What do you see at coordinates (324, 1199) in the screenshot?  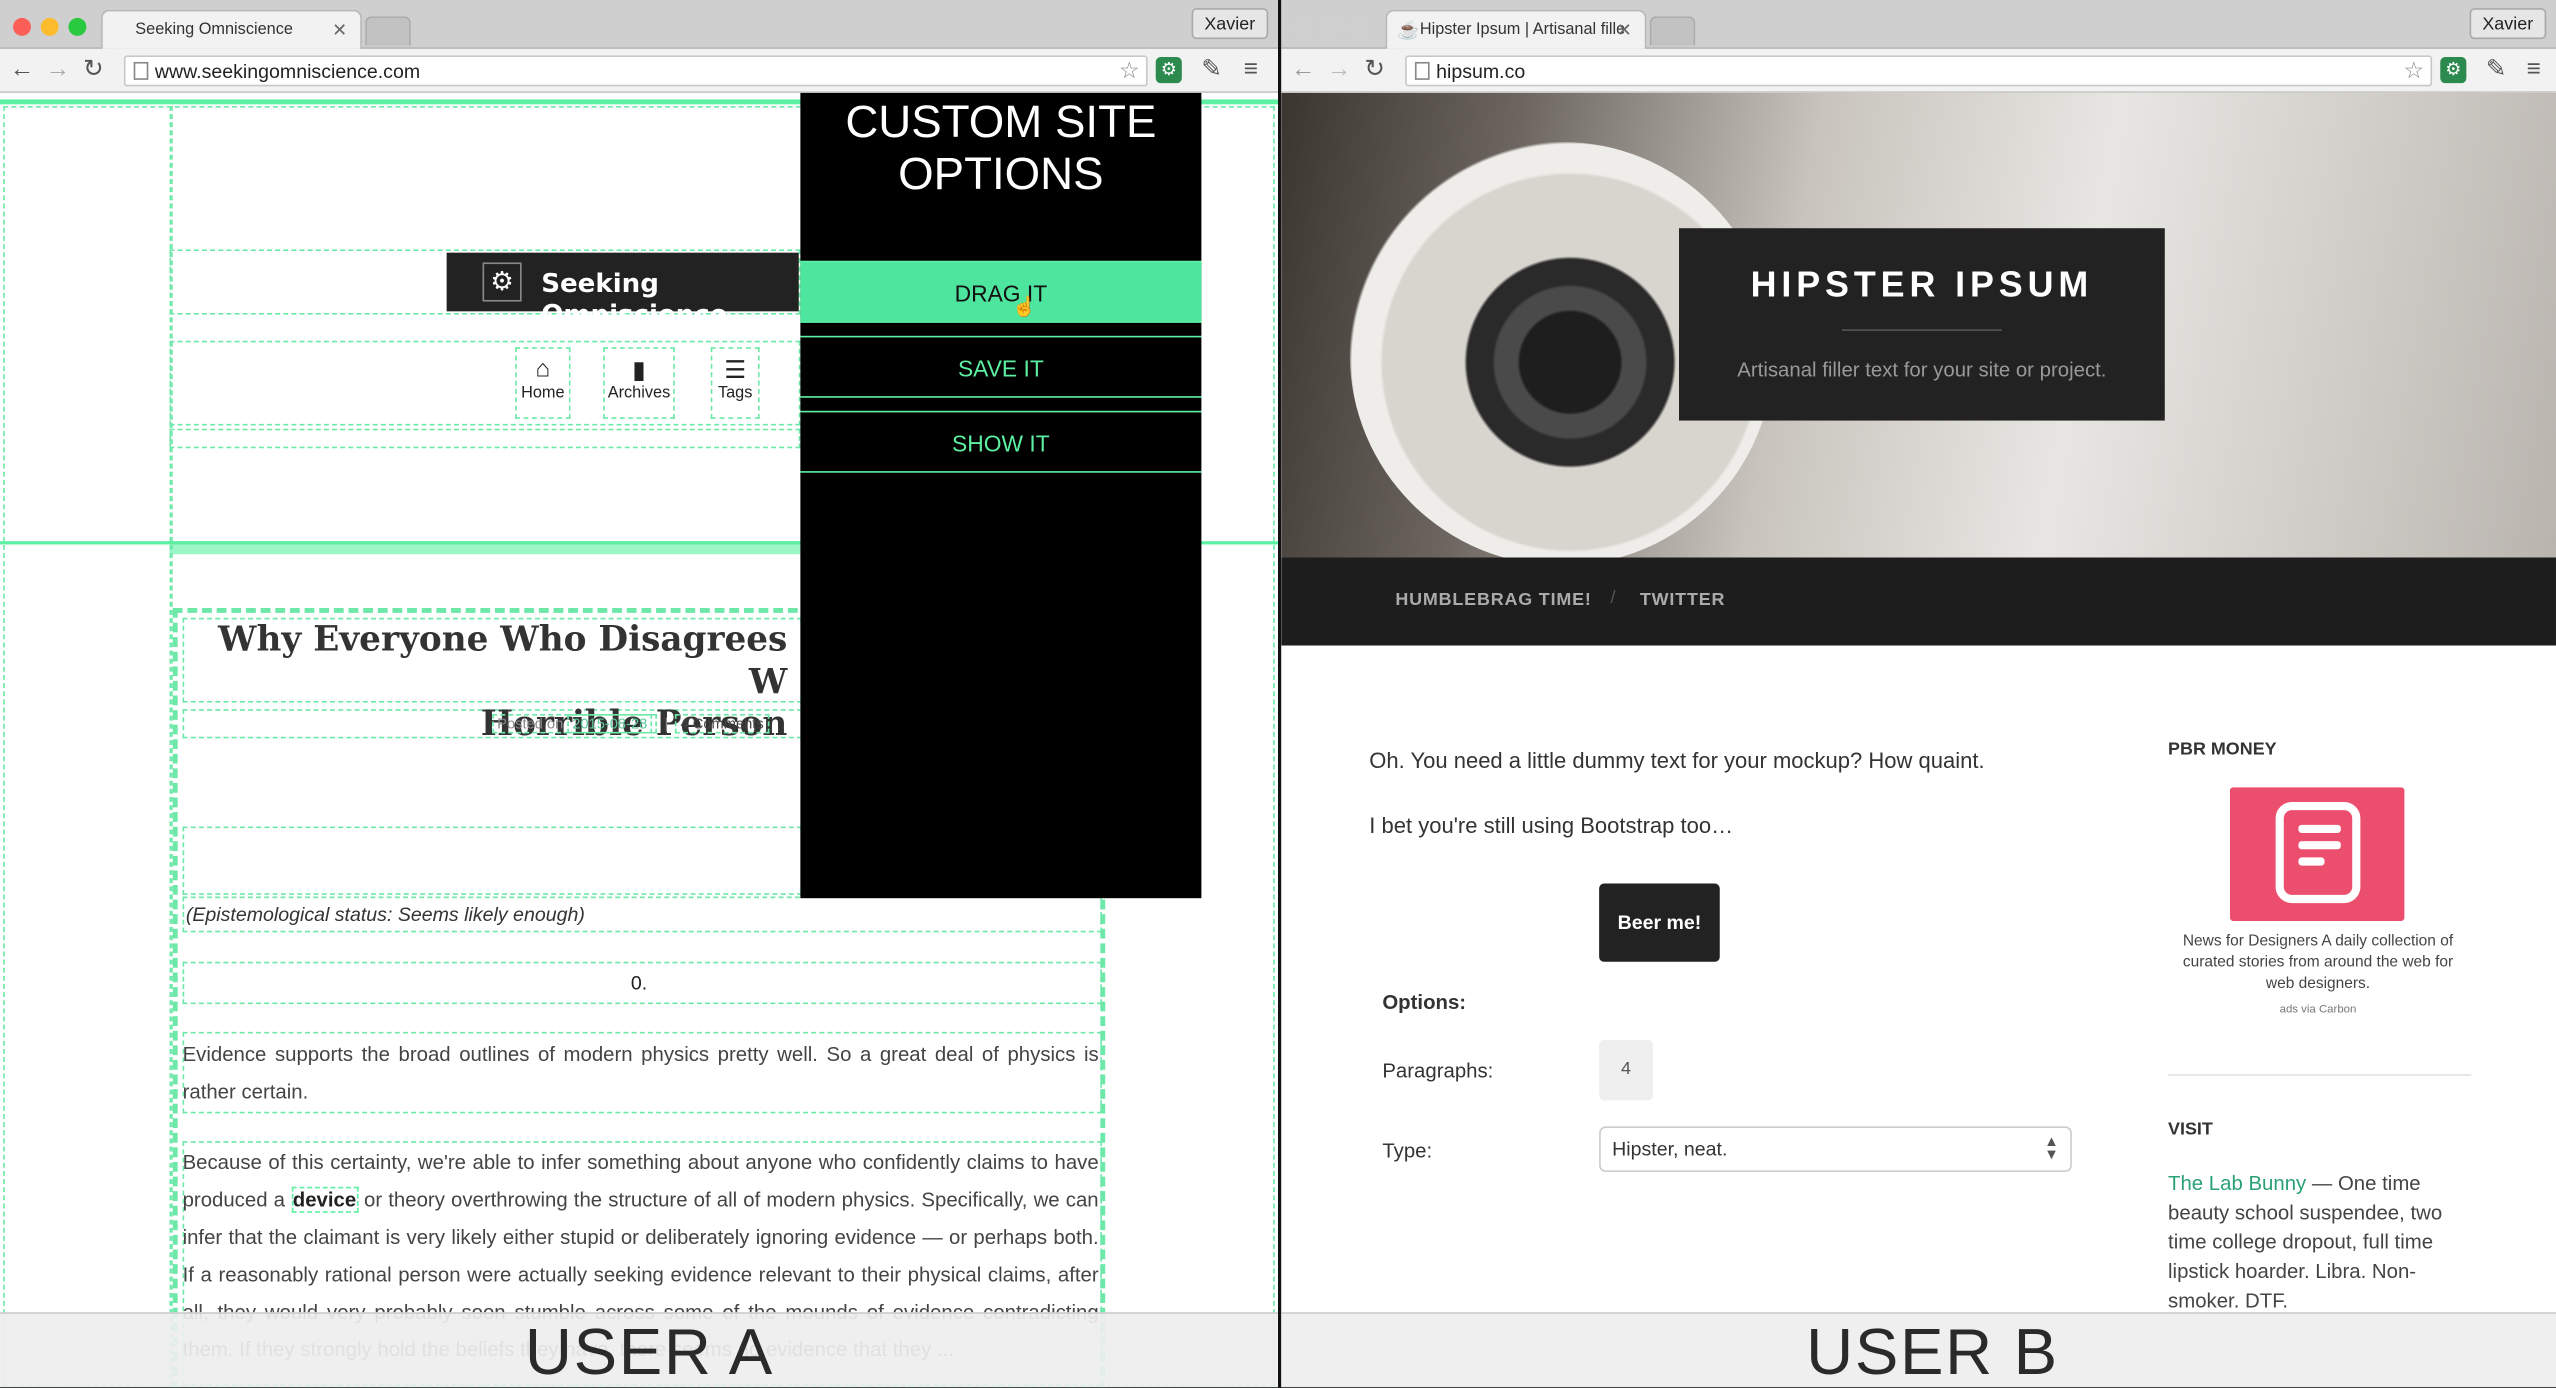 I see `highlighted-word: device` at bounding box center [324, 1199].